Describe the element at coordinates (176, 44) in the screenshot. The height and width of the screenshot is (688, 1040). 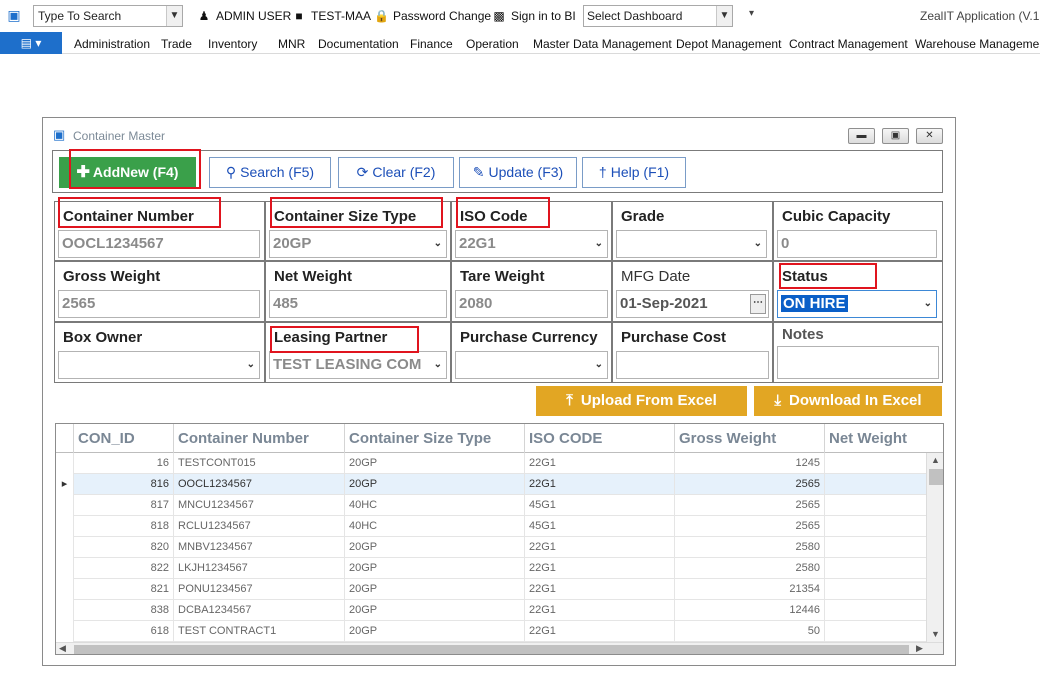
I see `menu-item-trade: Trade` at that location.